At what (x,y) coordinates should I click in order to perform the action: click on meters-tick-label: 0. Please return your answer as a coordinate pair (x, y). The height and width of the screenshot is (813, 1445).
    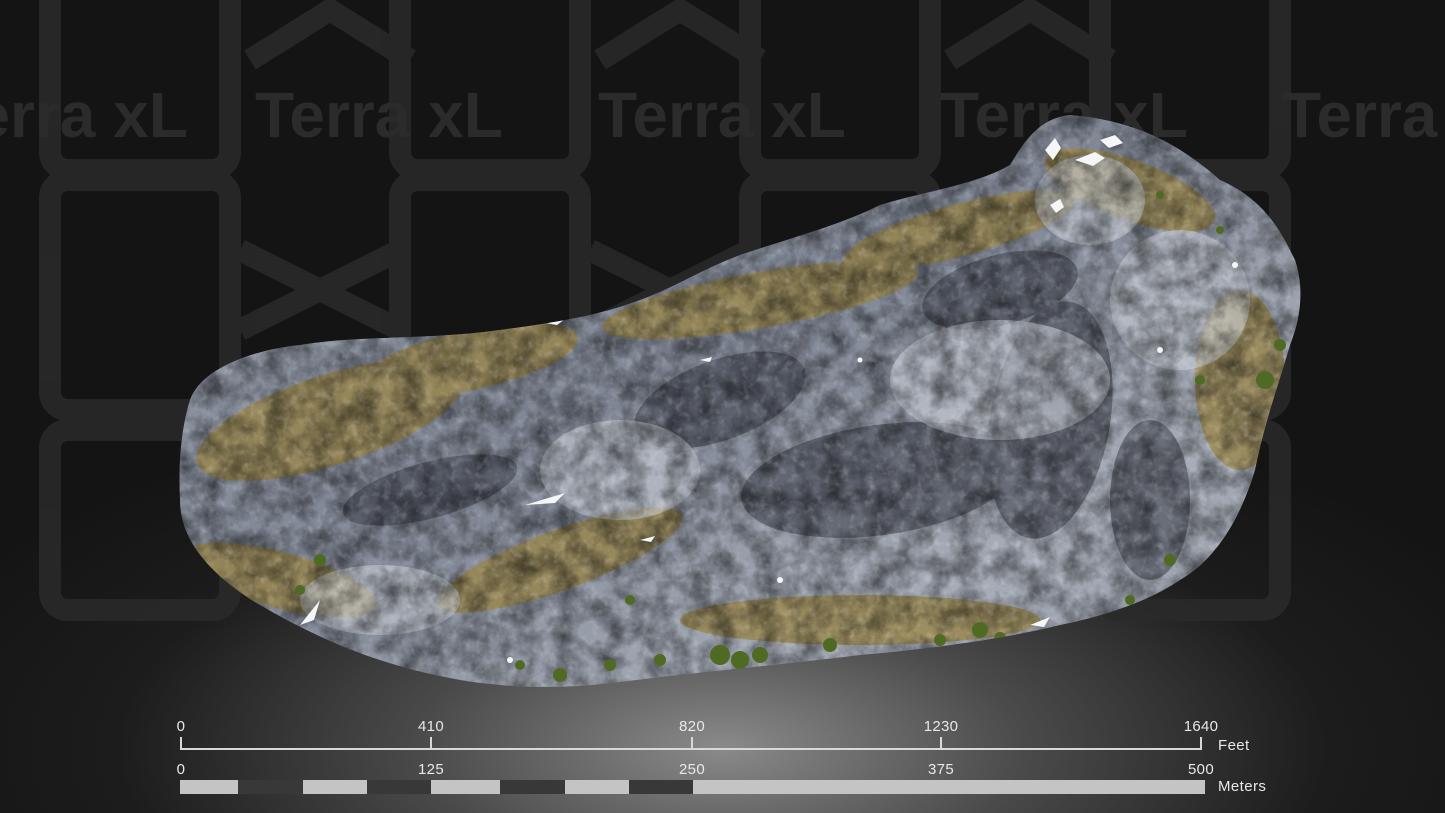
    Looking at the image, I should click on (181, 769).